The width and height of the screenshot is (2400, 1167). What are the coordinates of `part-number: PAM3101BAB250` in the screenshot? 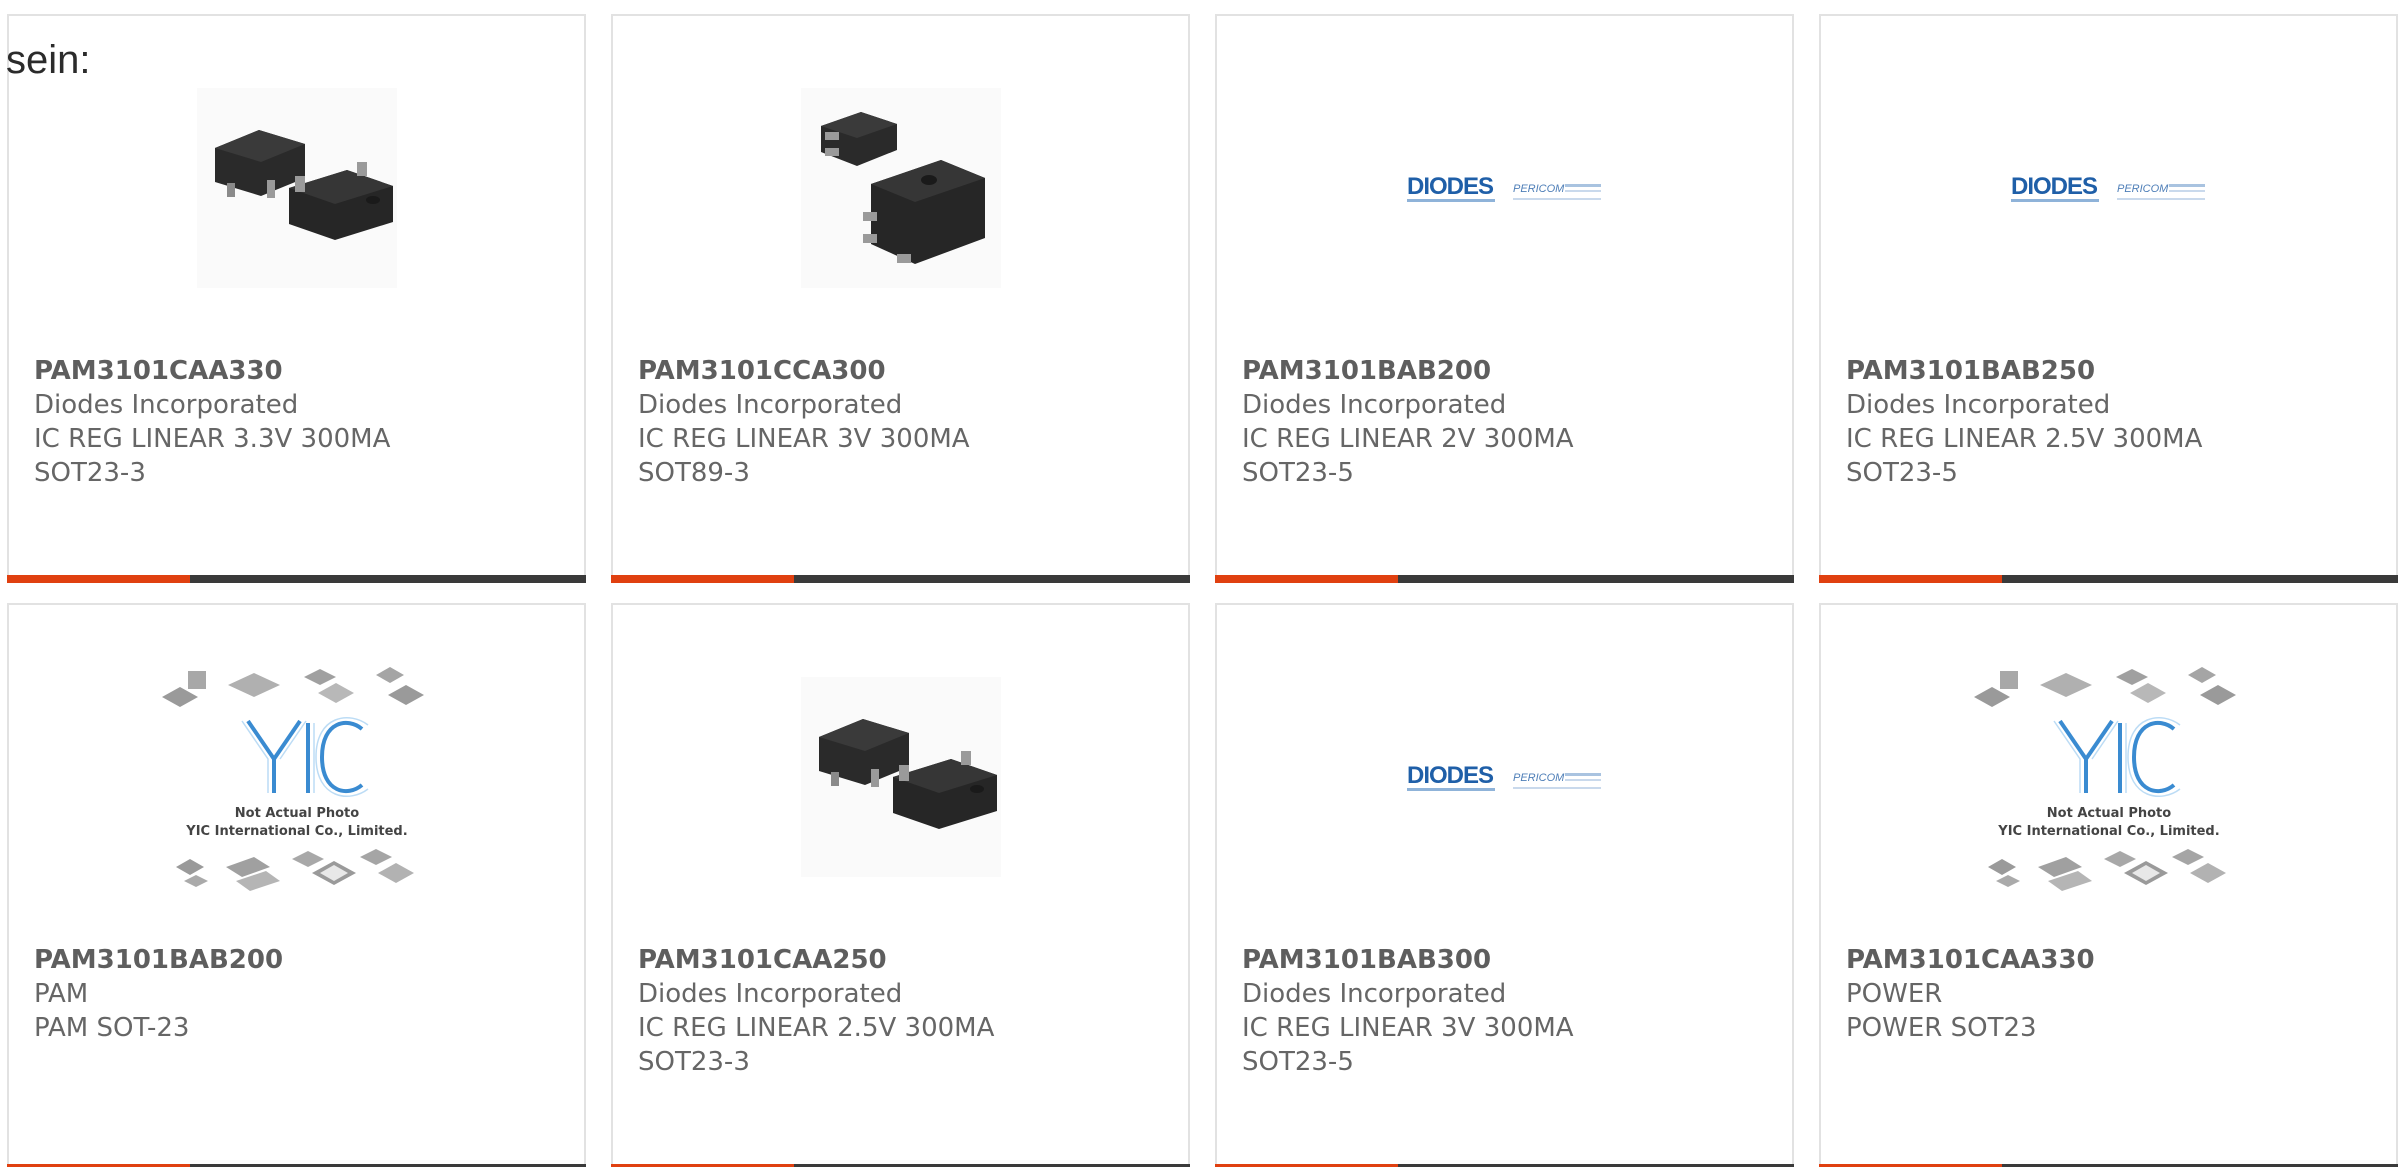 It's located at (2111, 371).